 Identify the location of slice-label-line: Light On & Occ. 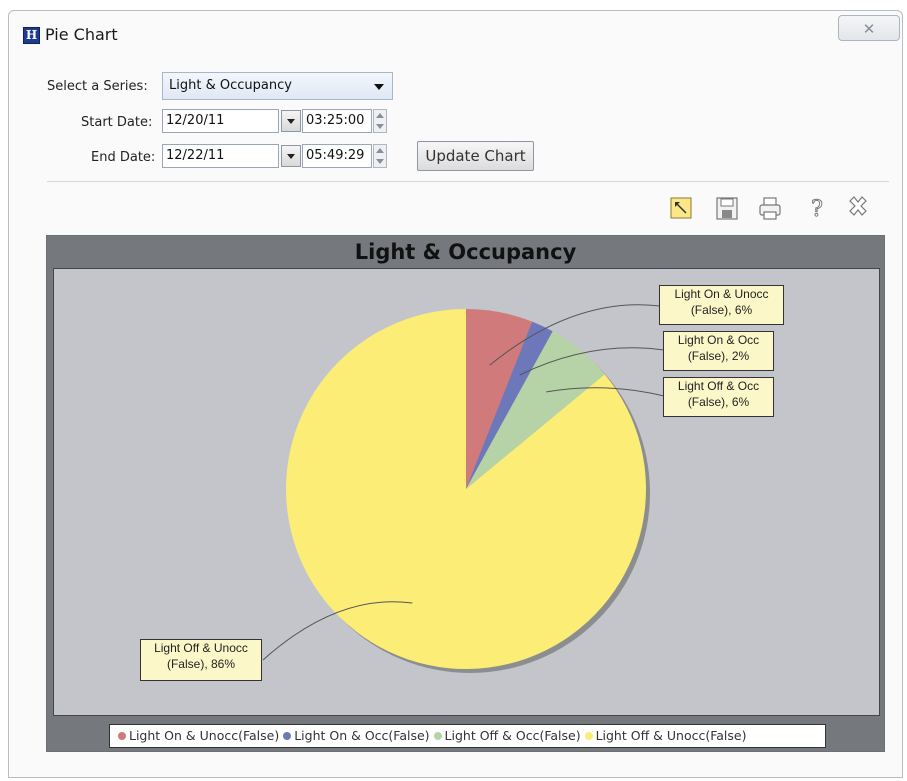
(718, 340).